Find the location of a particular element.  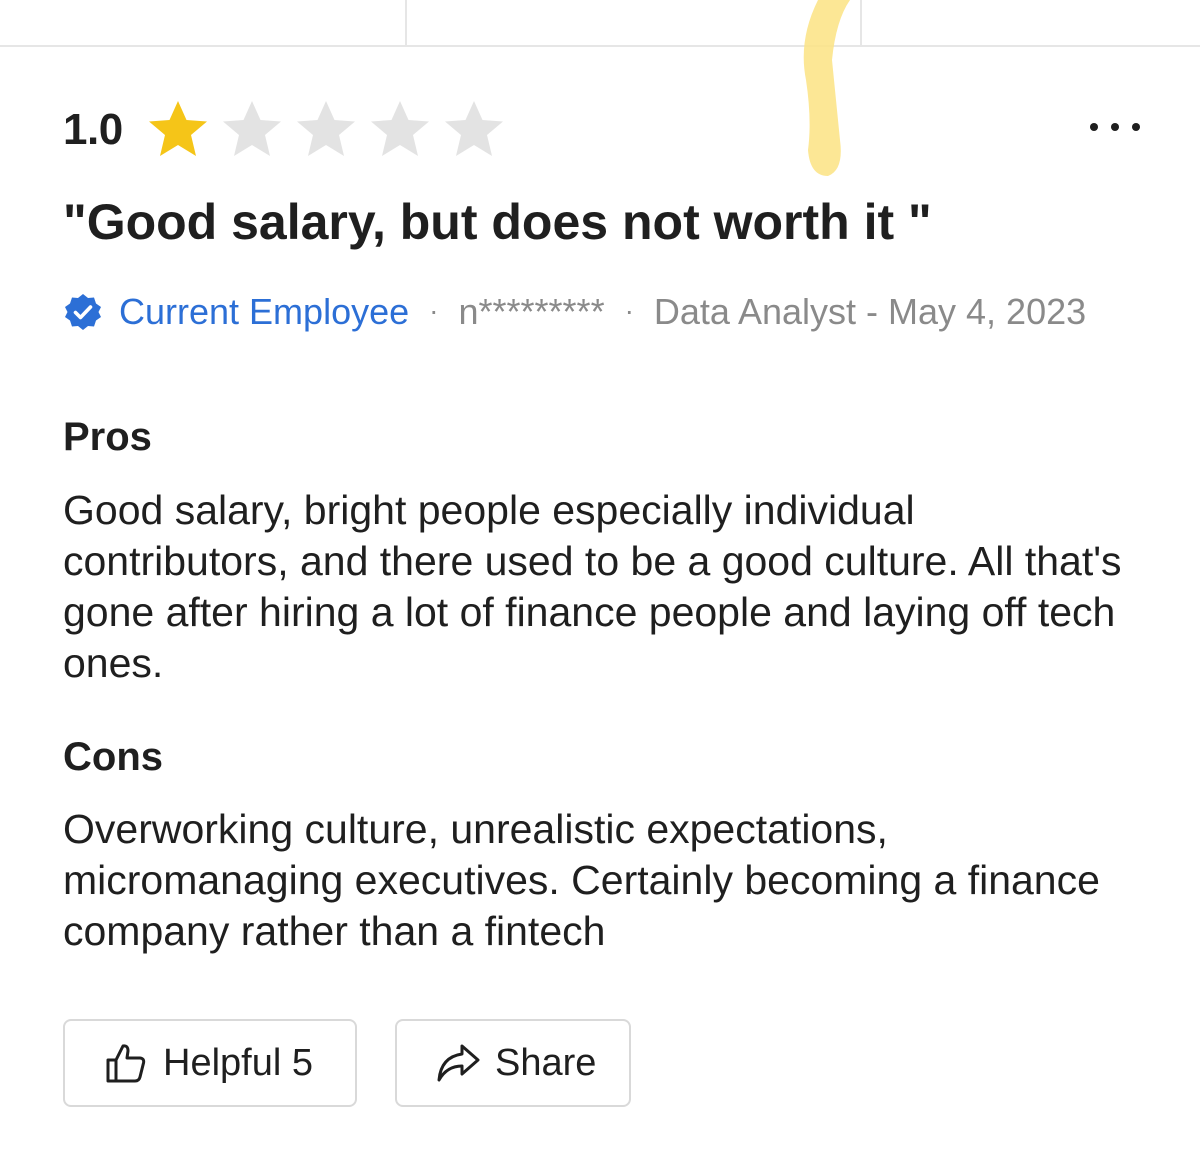

more-icon is located at coordinates (1094, 127).